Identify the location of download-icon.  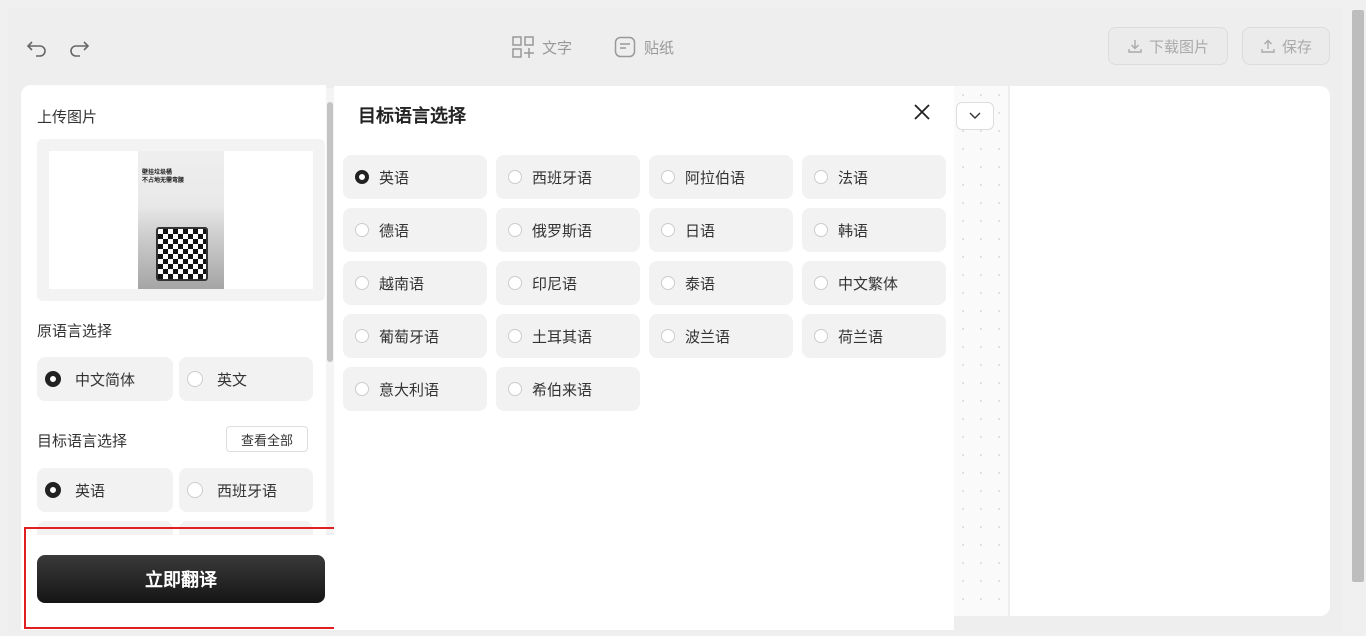
(1135, 46).